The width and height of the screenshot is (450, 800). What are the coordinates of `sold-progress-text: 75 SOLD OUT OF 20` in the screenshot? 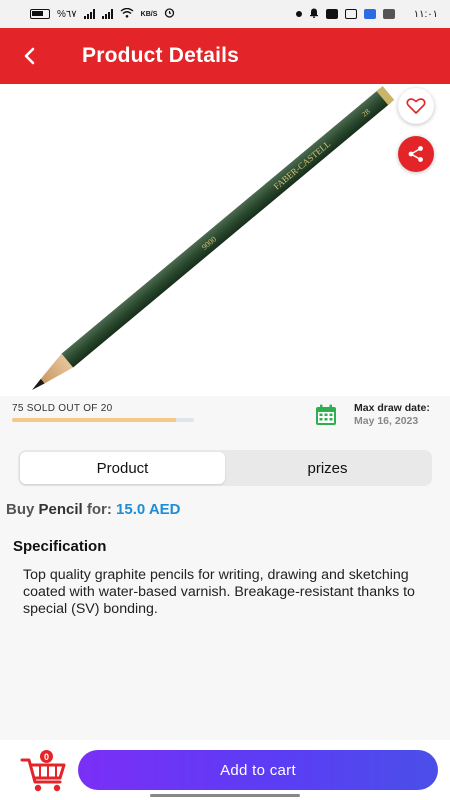 It's located at (62, 408).